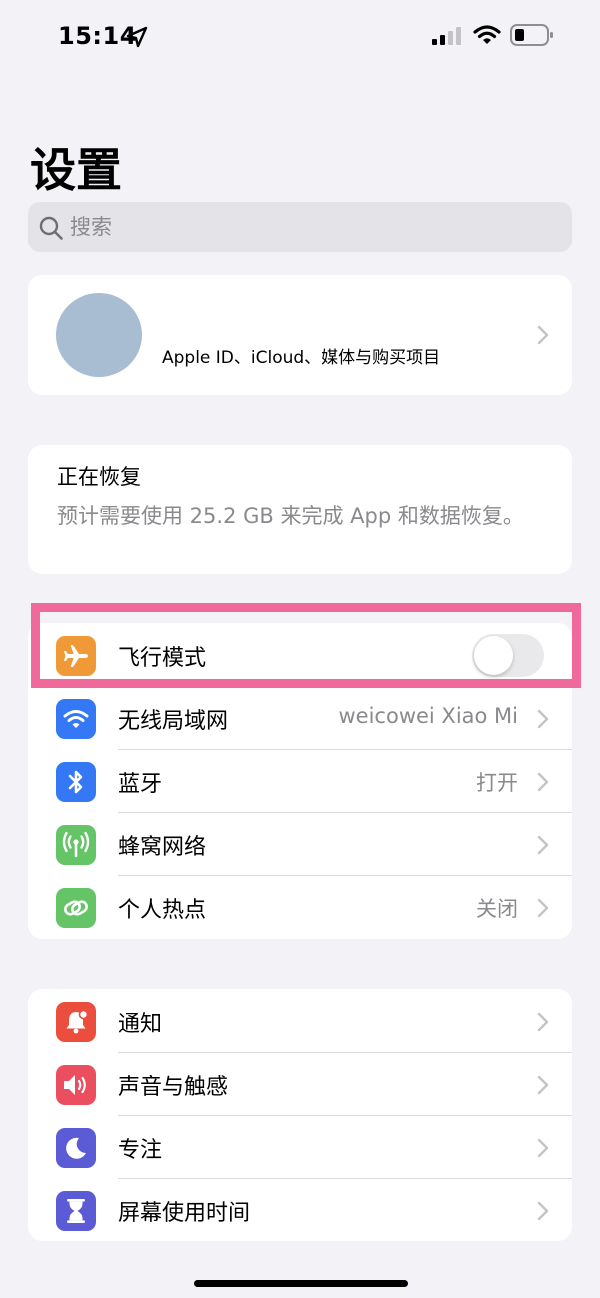  Describe the element at coordinates (76, 908) in the screenshot. I see `hotspot-link-icon` at that location.